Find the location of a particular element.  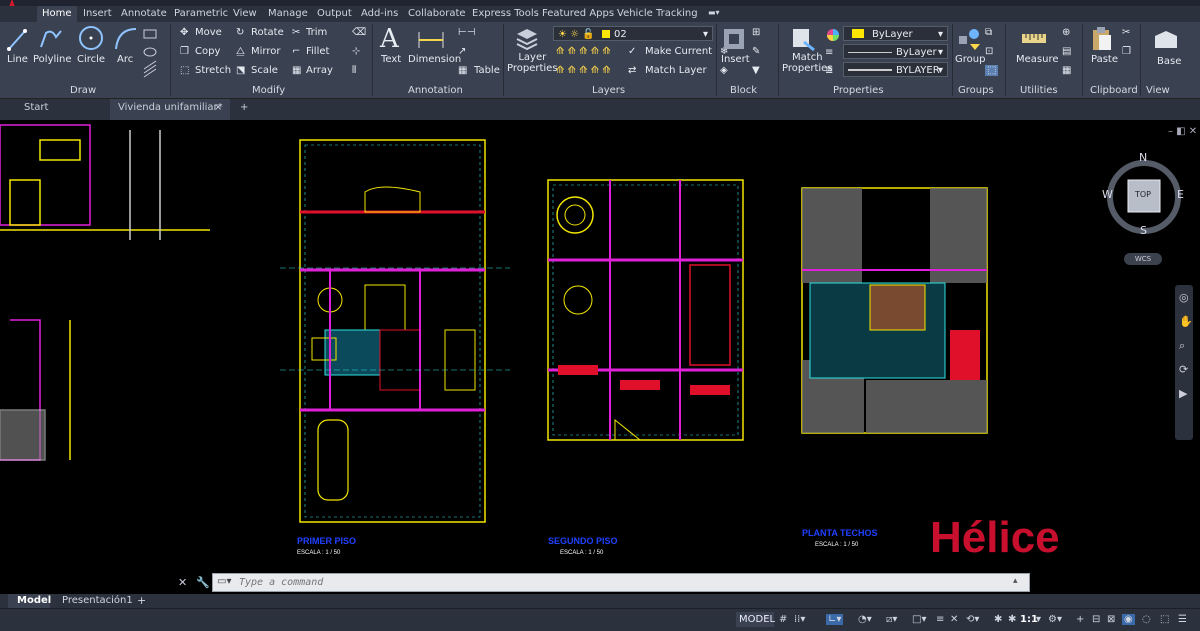

showmotion-icon: ▶ is located at coordinates (1183, 393).